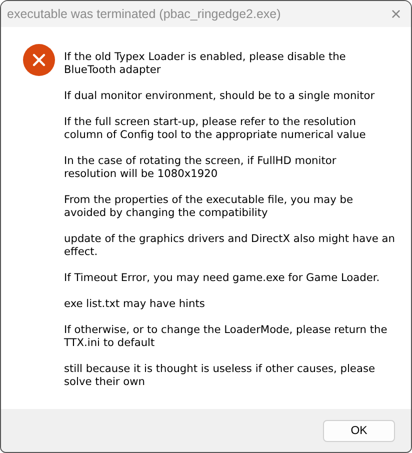  I want to click on message-paragraph: If the old Typex Loader is enabled, please disable the BlueTooth adapter, so click(205, 64).